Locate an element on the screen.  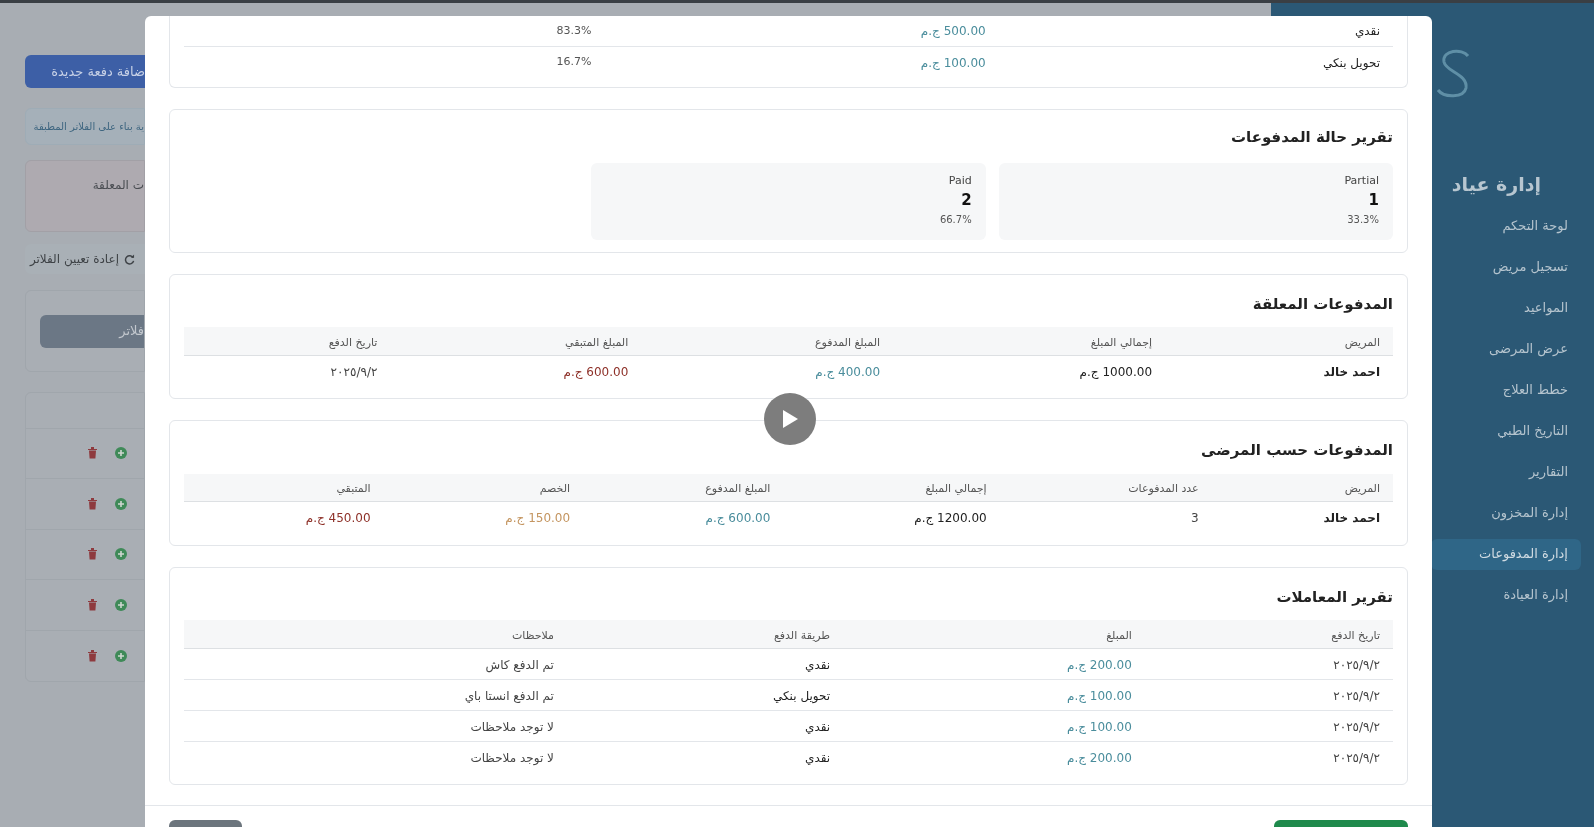
table-cell: 150.00 ج.م is located at coordinates (538, 518).